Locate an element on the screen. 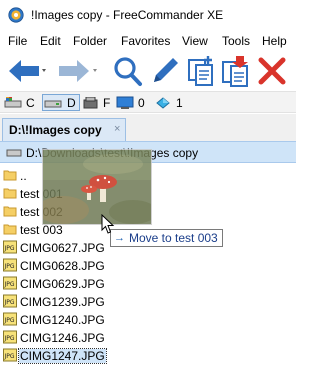 This screenshot has width=320, height=366. move-arrow-icon: → is located at coordinates (119, 238).